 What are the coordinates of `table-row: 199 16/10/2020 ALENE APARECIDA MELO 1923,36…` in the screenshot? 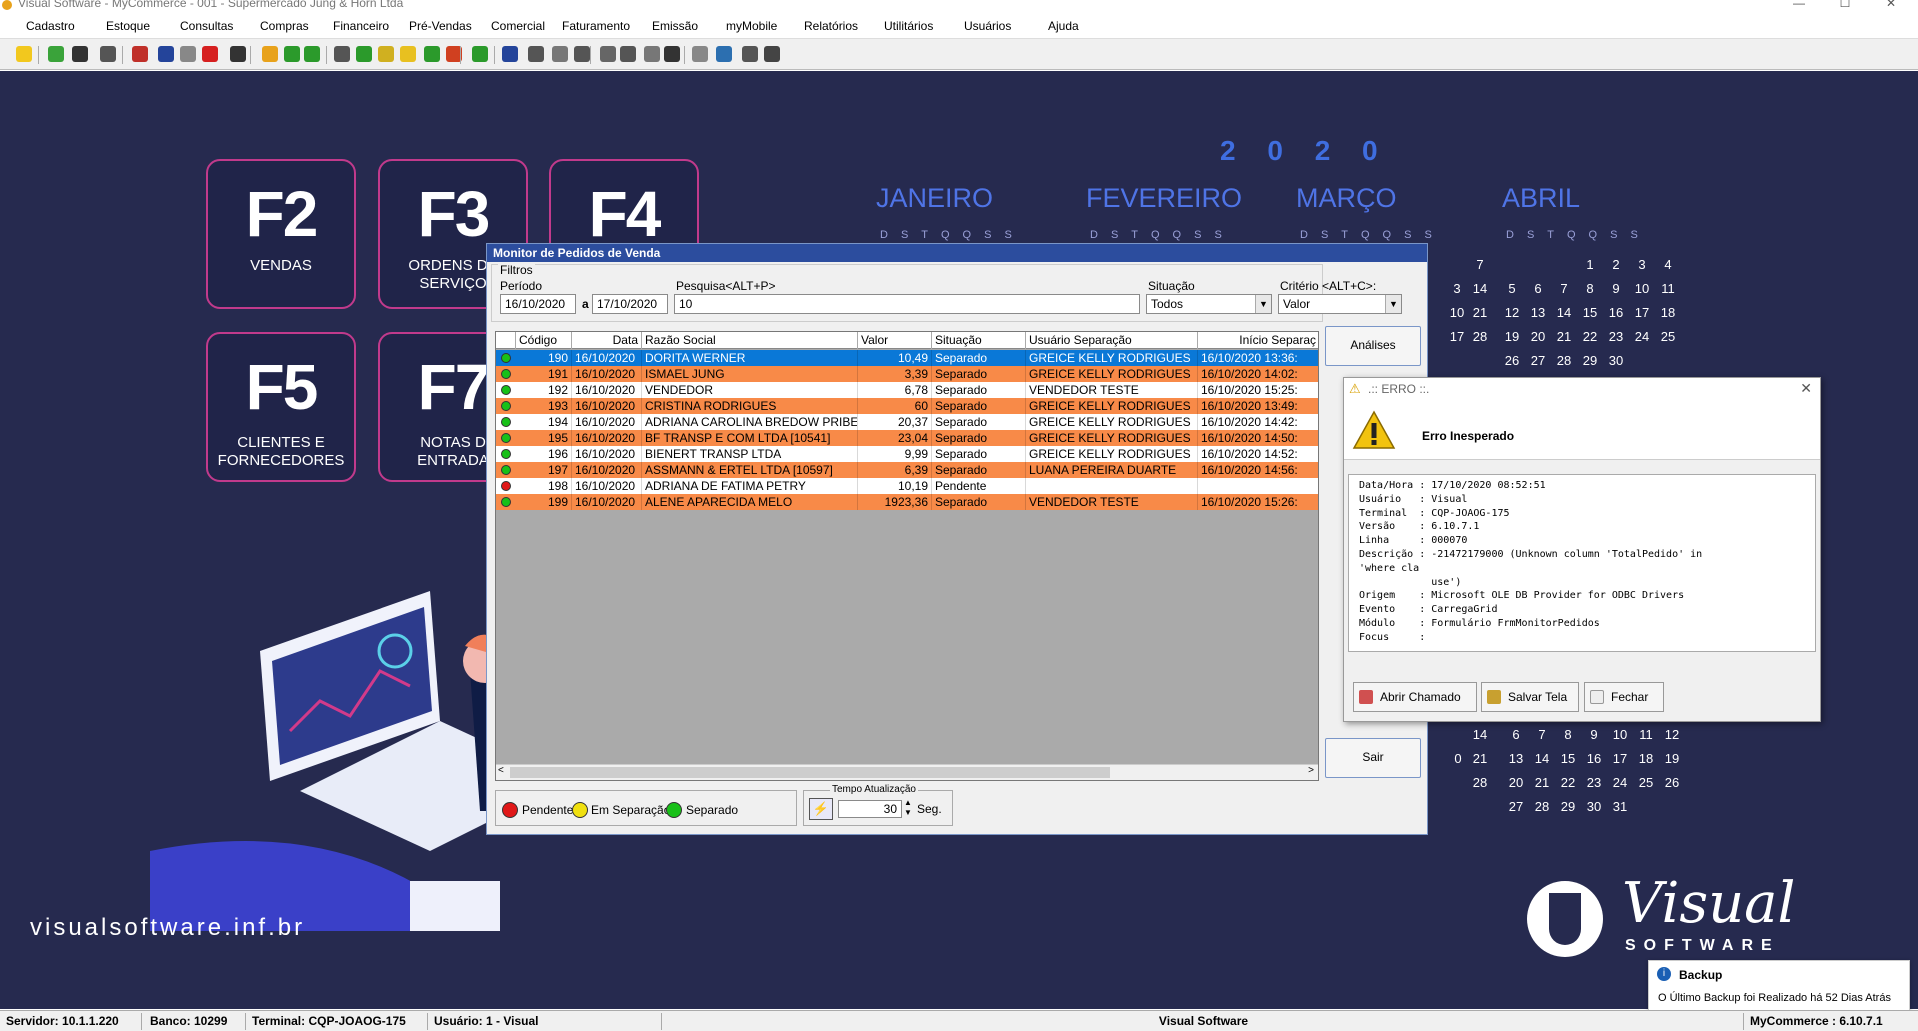 It's located at (907, 502).